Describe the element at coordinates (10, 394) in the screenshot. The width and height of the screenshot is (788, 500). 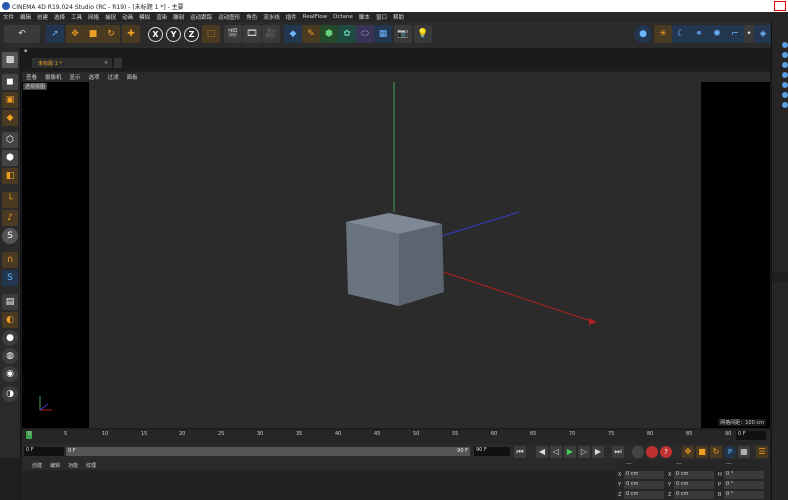
I see `sphere-dark-button: ◑` at that location.